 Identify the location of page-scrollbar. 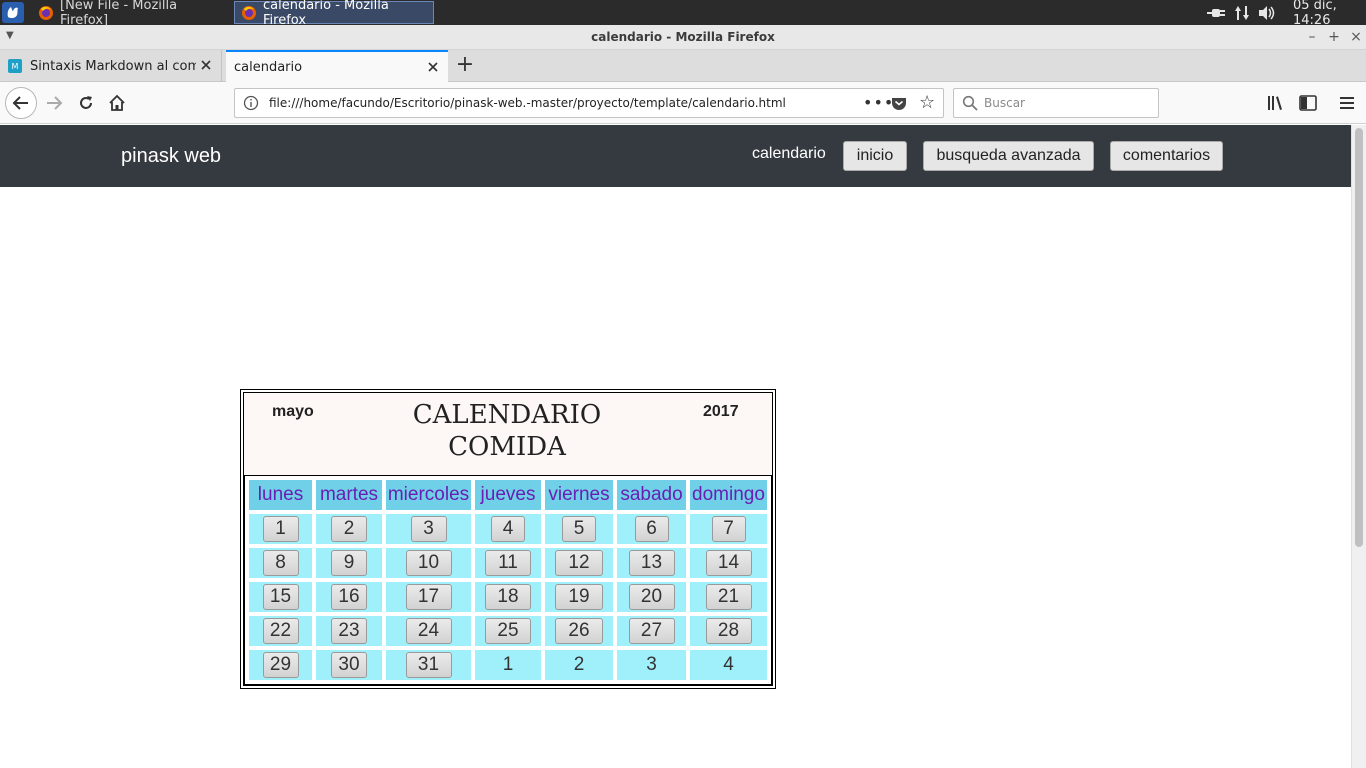
(1358, 446).